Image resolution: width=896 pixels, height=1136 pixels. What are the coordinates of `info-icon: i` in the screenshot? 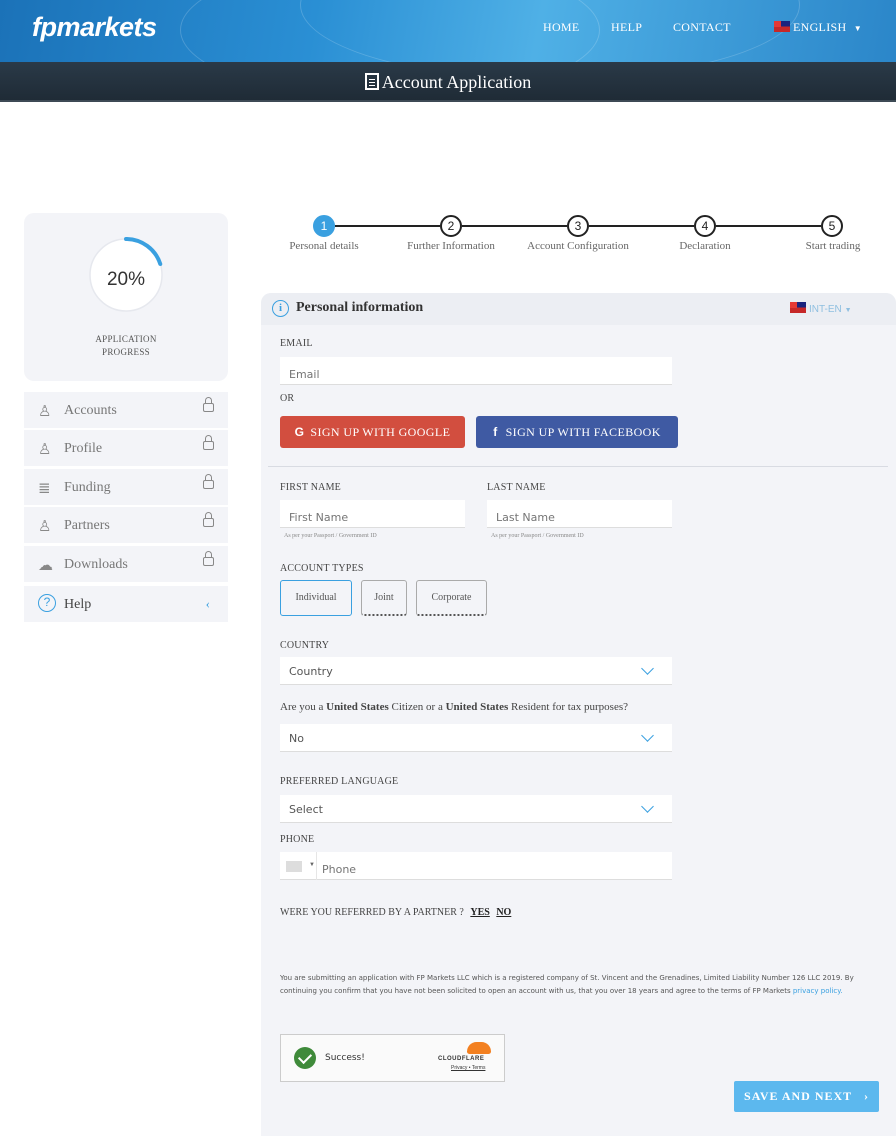 It's located at (280, 308).